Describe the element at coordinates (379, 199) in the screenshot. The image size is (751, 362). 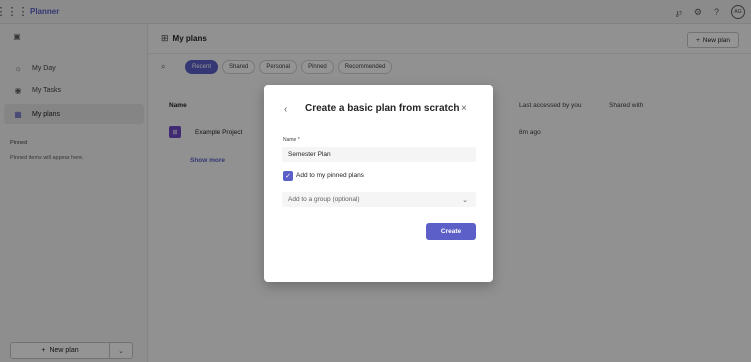
I see `group-dropdown: Add to a group (optional) ⌄` at that location.